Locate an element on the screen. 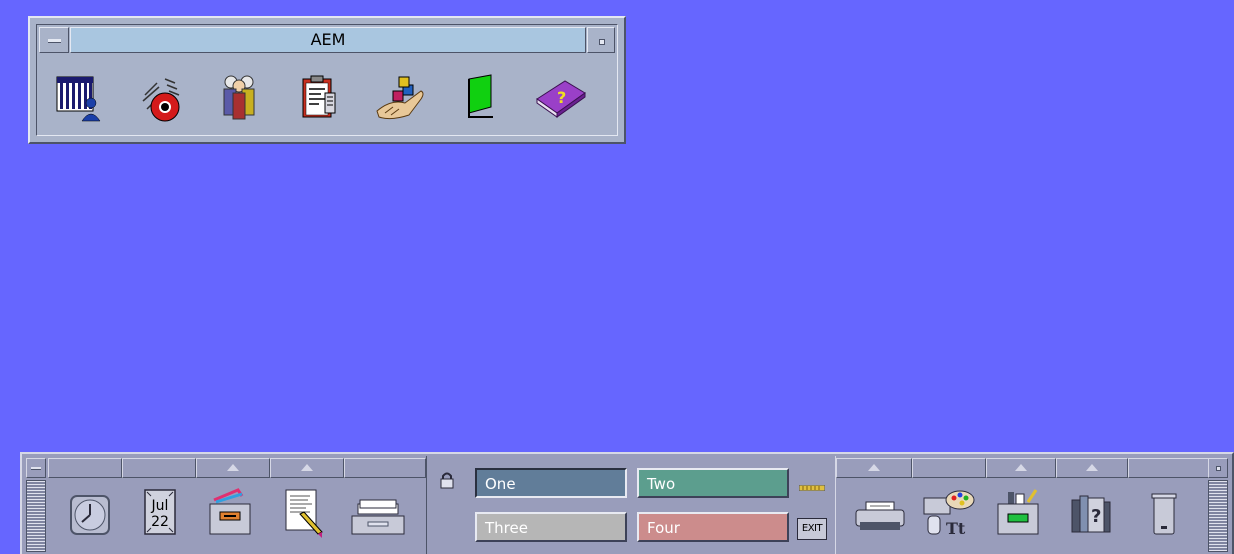 Image resolution: width=1234 pixels, height=554 pixels. help-subpanel-arrow is located at coordinates (1092, 468).